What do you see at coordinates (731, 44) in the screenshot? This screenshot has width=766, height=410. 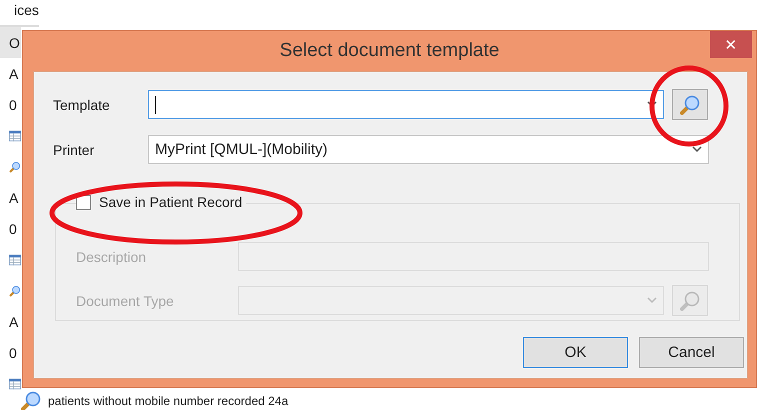 I see `close-button: ✕` at bounding box center [731, 44].